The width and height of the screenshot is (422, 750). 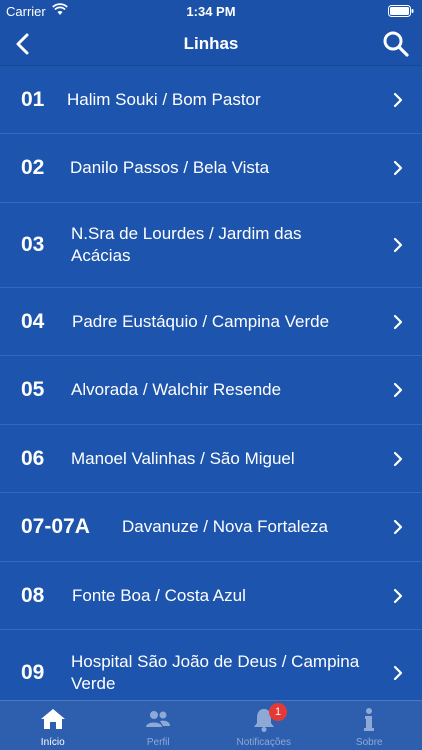 I want to click on line-name: Manoel Valinhas / São Miguel, so click(x=183, y=458).